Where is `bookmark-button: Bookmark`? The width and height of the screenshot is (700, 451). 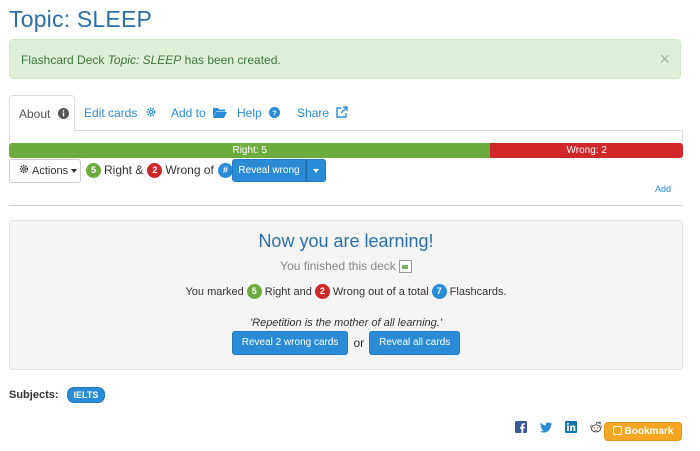 bookmark-button: Bookmark is located at coordinates (643, 431).